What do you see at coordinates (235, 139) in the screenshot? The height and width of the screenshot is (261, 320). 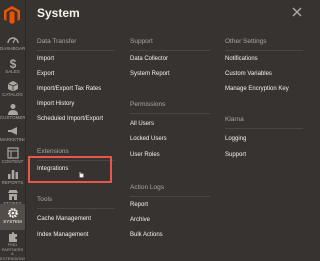 I see `menu-link-logging: Logging` at bounding box center [235, 139].